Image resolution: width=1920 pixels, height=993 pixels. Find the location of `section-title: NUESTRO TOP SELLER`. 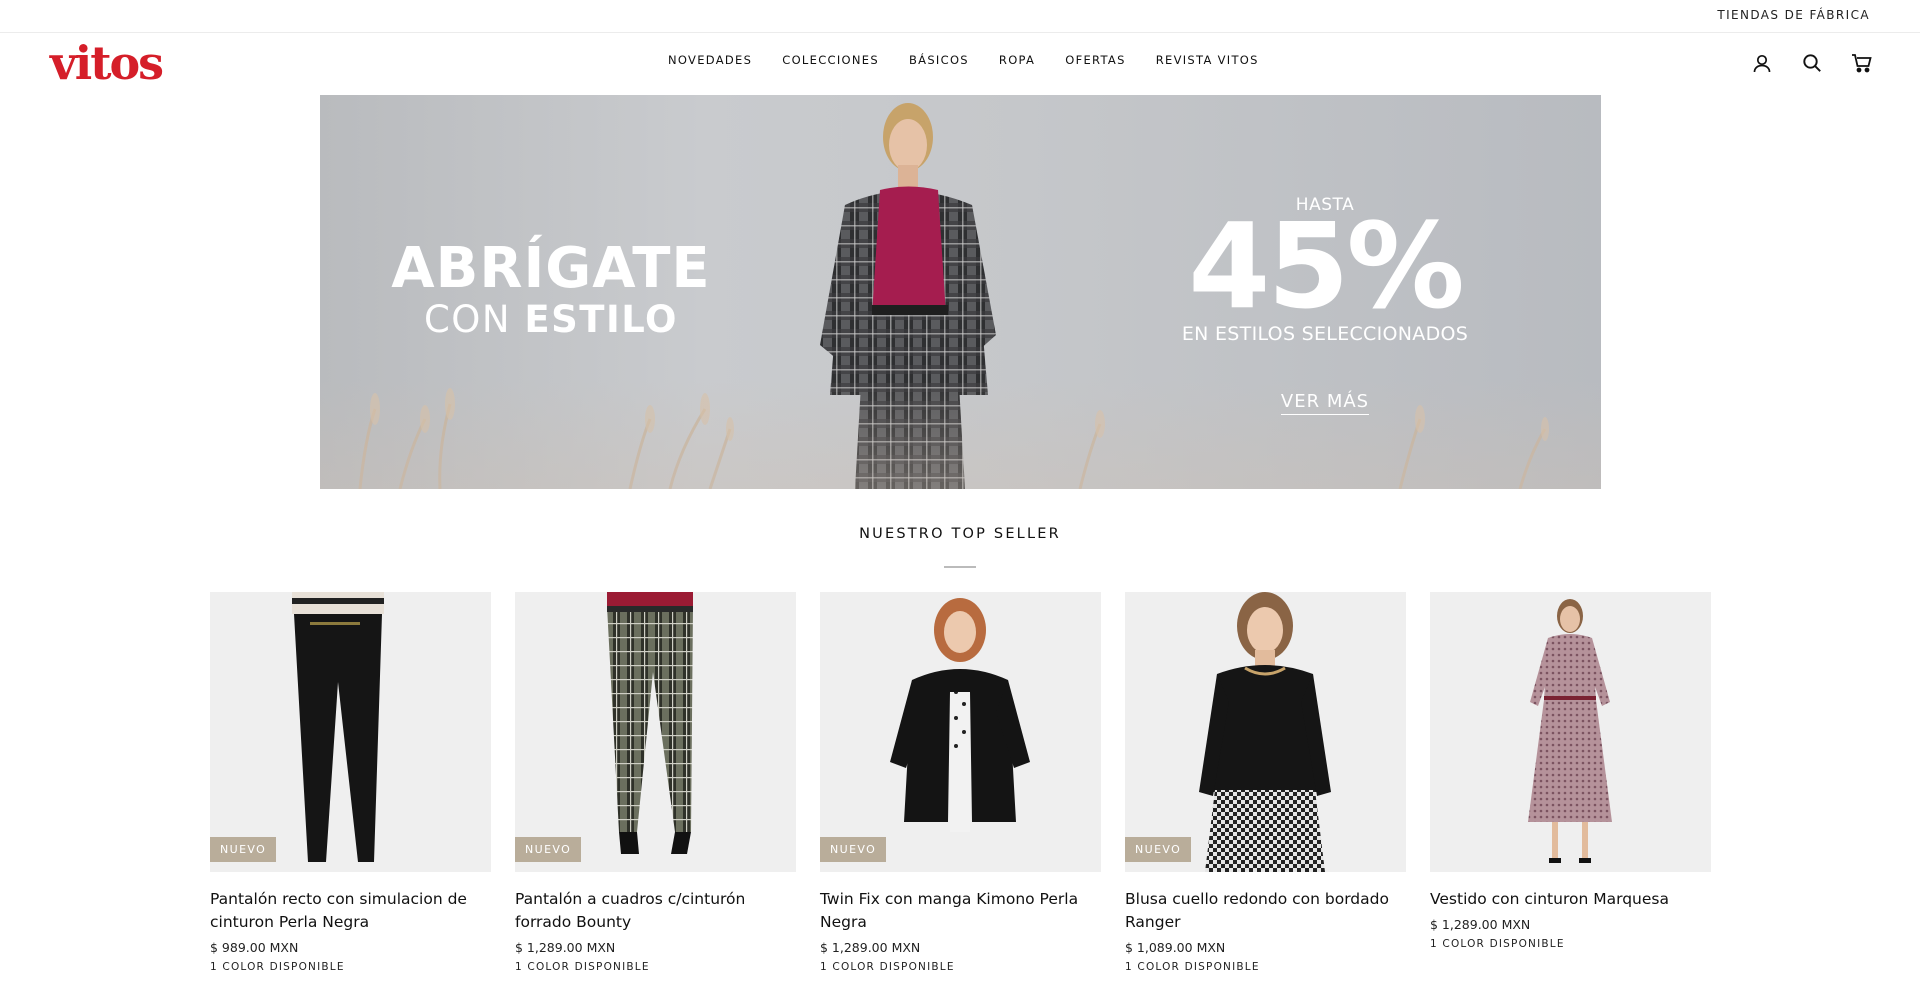

section-title: NUESTRO TOP SELLER is located at coordinates (960, 534).